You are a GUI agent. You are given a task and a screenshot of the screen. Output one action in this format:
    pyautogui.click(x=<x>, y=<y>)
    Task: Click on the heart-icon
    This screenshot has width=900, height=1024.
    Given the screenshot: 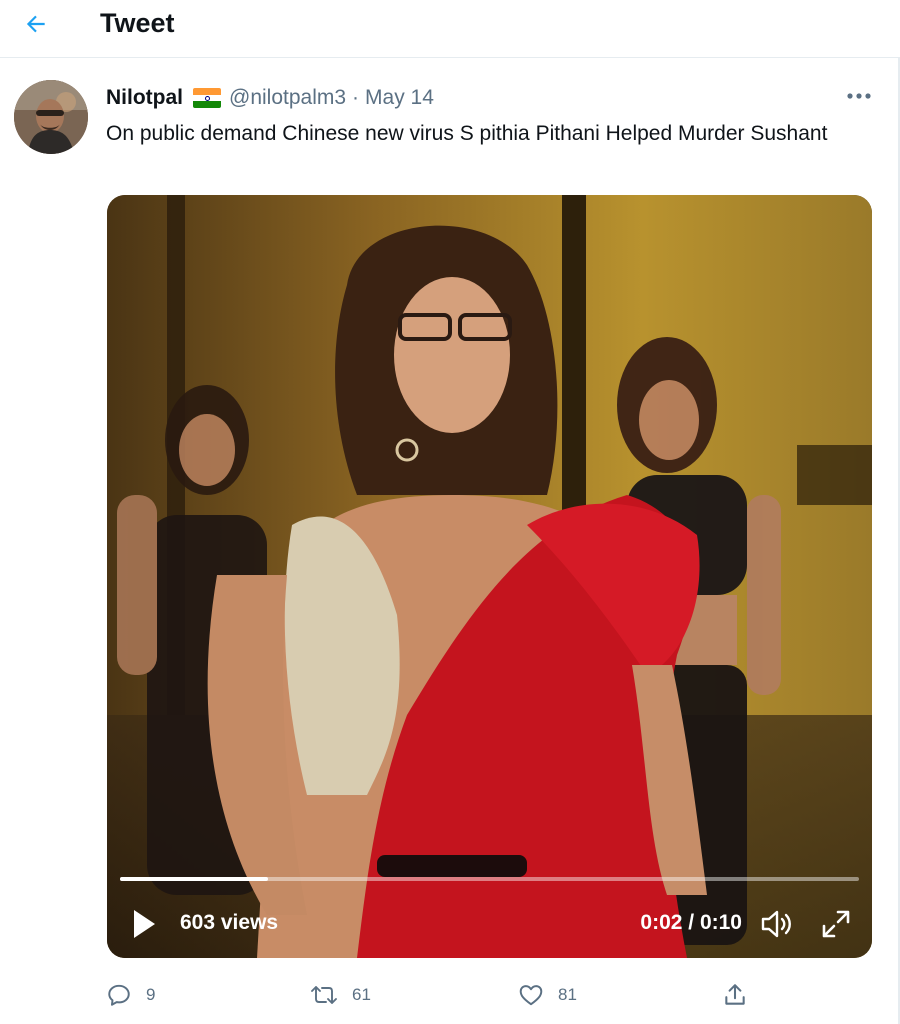 What is the action you would take?
    pyautogui.click(x=531, y=995)
    